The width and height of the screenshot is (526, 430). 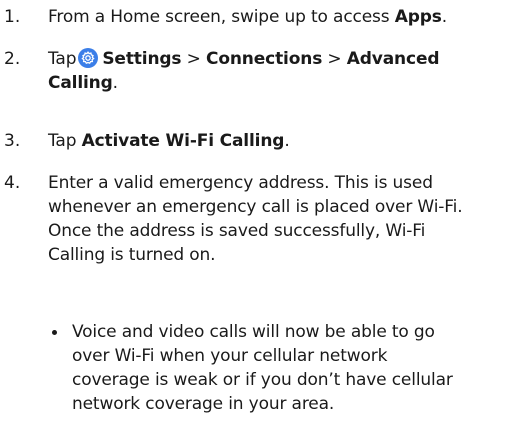 What do you see at coordinates (183, 141) in the screenshot?
I see `activate-wifi-calling-label: Activate Wi-Fi Calling` at bounding box center [183, 141].